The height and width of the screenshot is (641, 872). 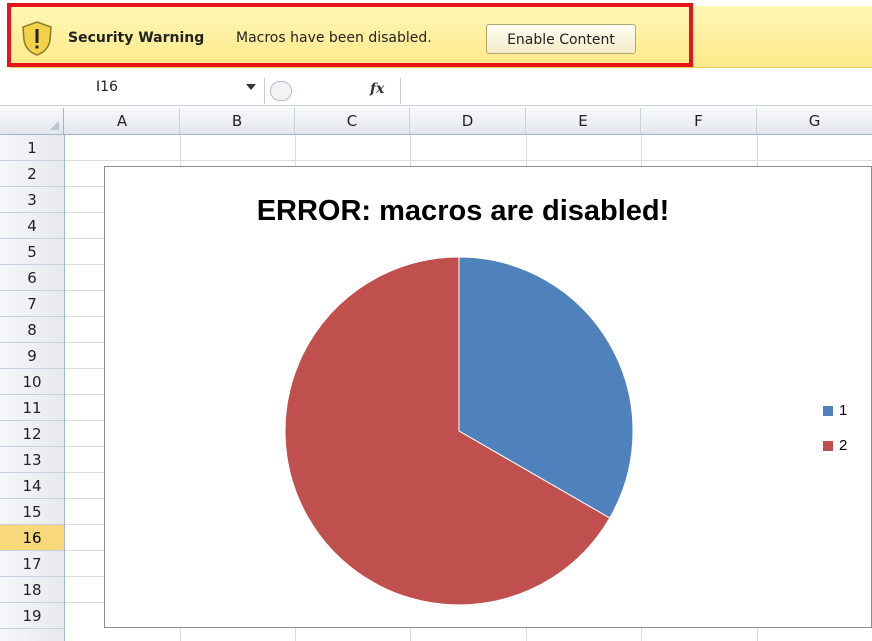 What do you see at coordinates (32, 434) in the screenshot?
I see `row-header: 12` at bounding box center [32, 434].